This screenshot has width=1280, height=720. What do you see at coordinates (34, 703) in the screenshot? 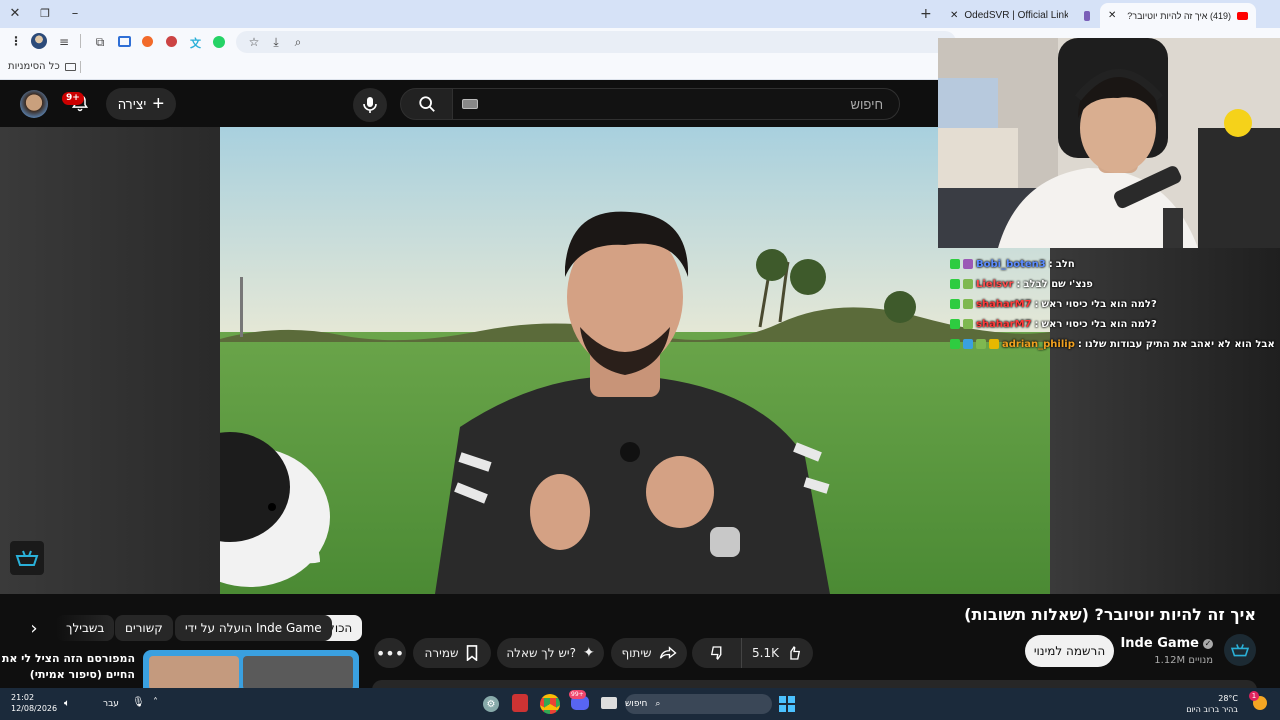
I see `clock: 21:02 12/08/2026` at bounding box center [34, 703].